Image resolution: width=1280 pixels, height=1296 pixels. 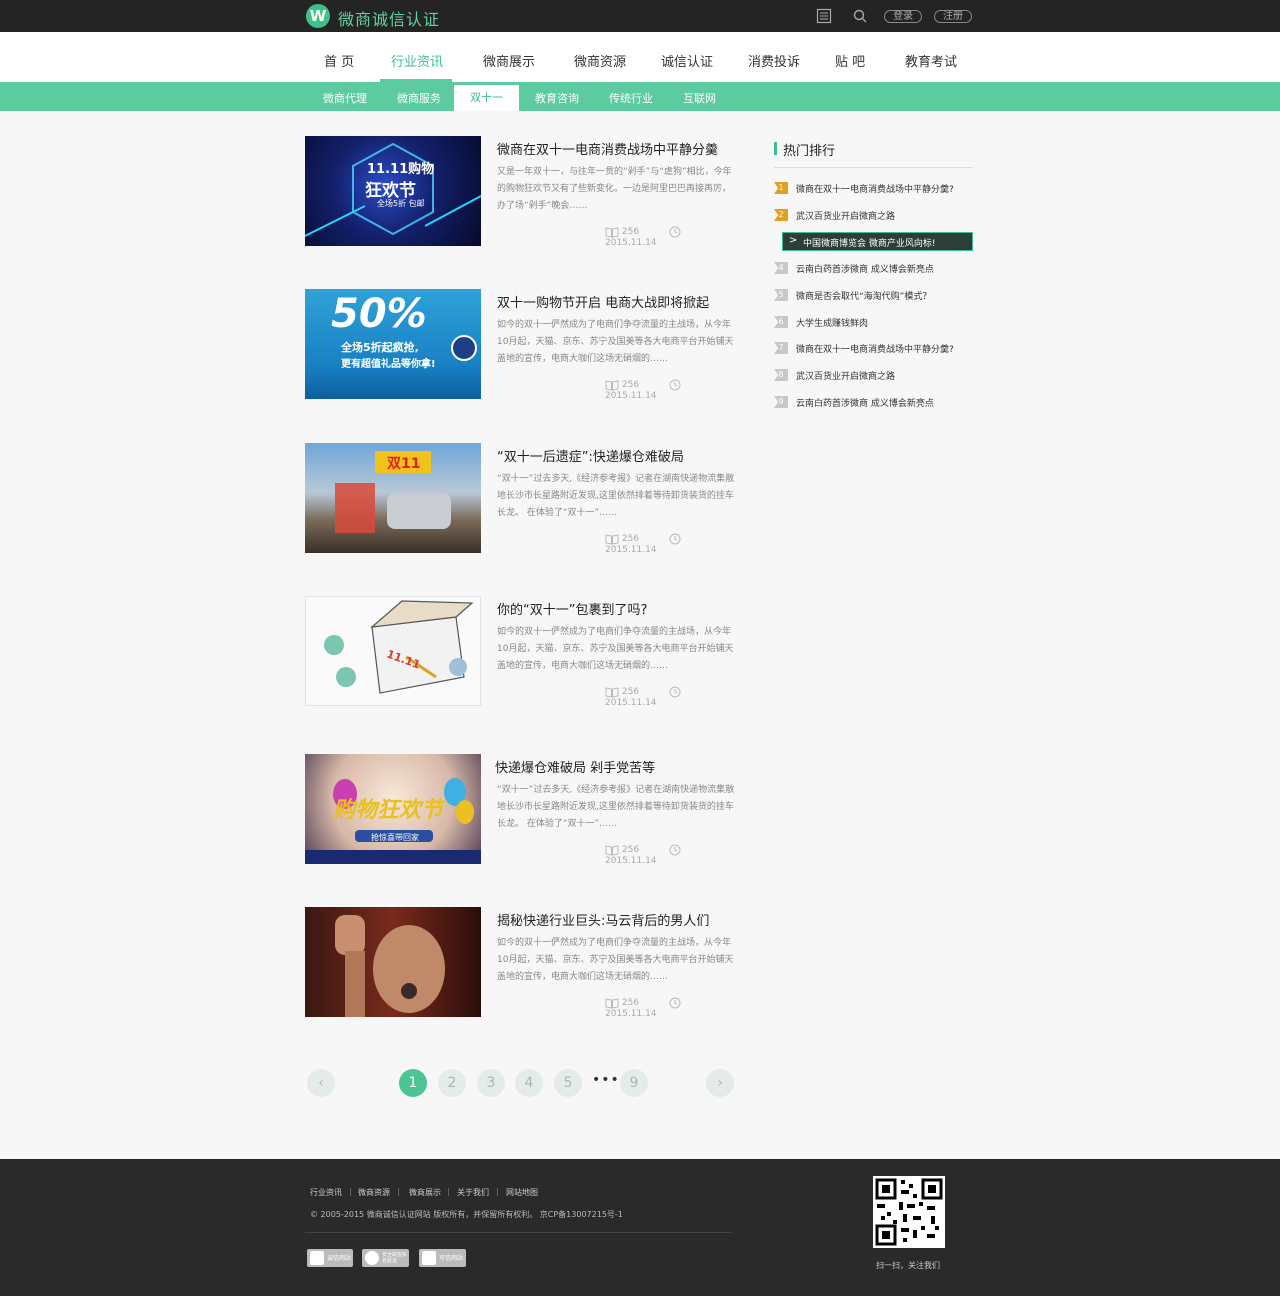 I want to click on login-button: 登录, so click(x=903, y=16).